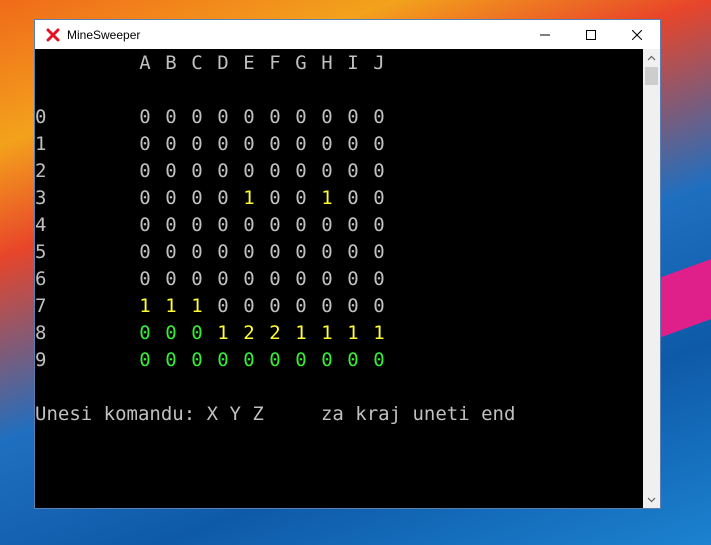  Describe the element at coordinates (41, 360) in the screenshot. I see `row-label: 9` at that location.